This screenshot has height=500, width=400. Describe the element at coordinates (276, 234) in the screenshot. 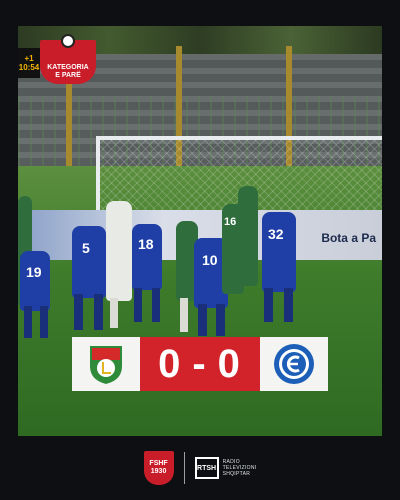

I see `player-number: 32` at that location.